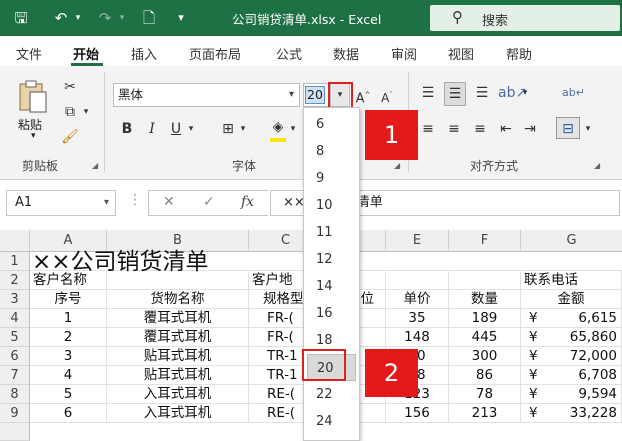 The width and height of the screenshot is (622, 441). I want to click on font-size-option: 8, so click(331, 151).